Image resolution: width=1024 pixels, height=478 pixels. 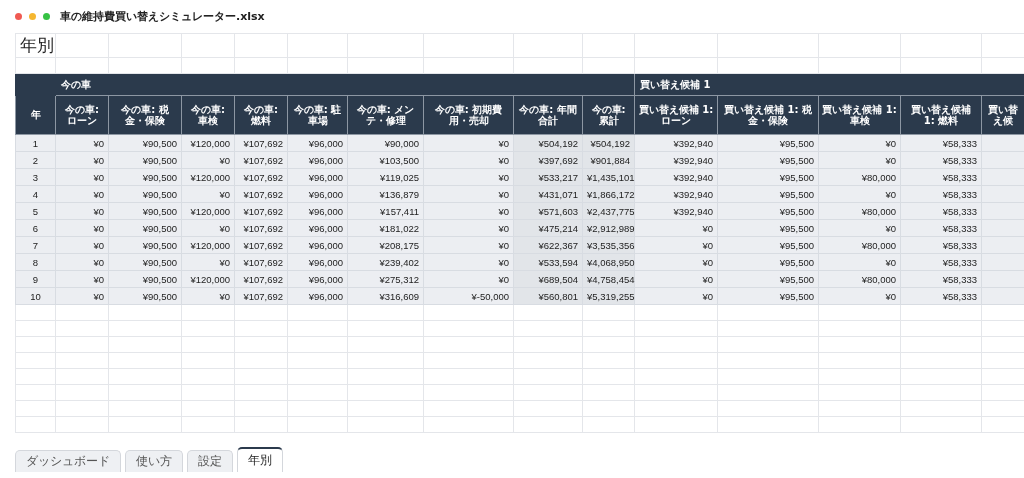 I want to click on minimize-window-icon, so click(x=32, y=16).